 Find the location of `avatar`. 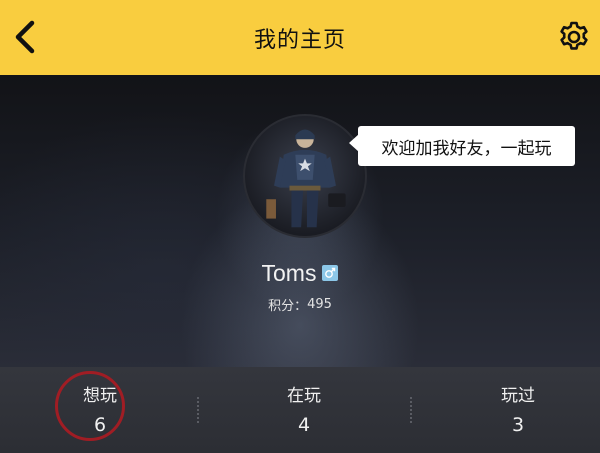

avatar is located at coordinates (305, 176).